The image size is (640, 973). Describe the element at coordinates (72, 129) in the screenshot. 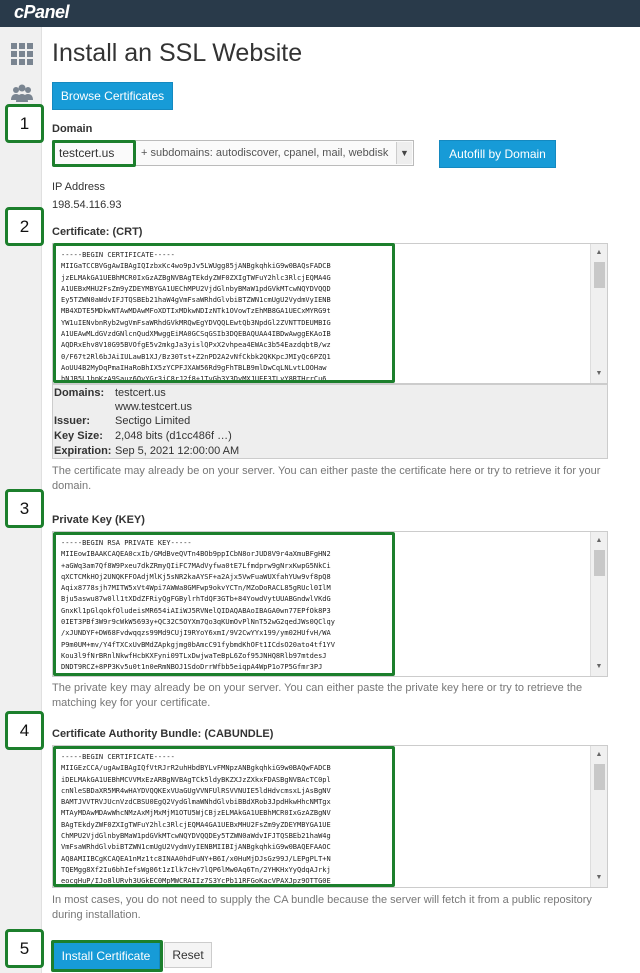

I see `domain-label: Domain` at that location.